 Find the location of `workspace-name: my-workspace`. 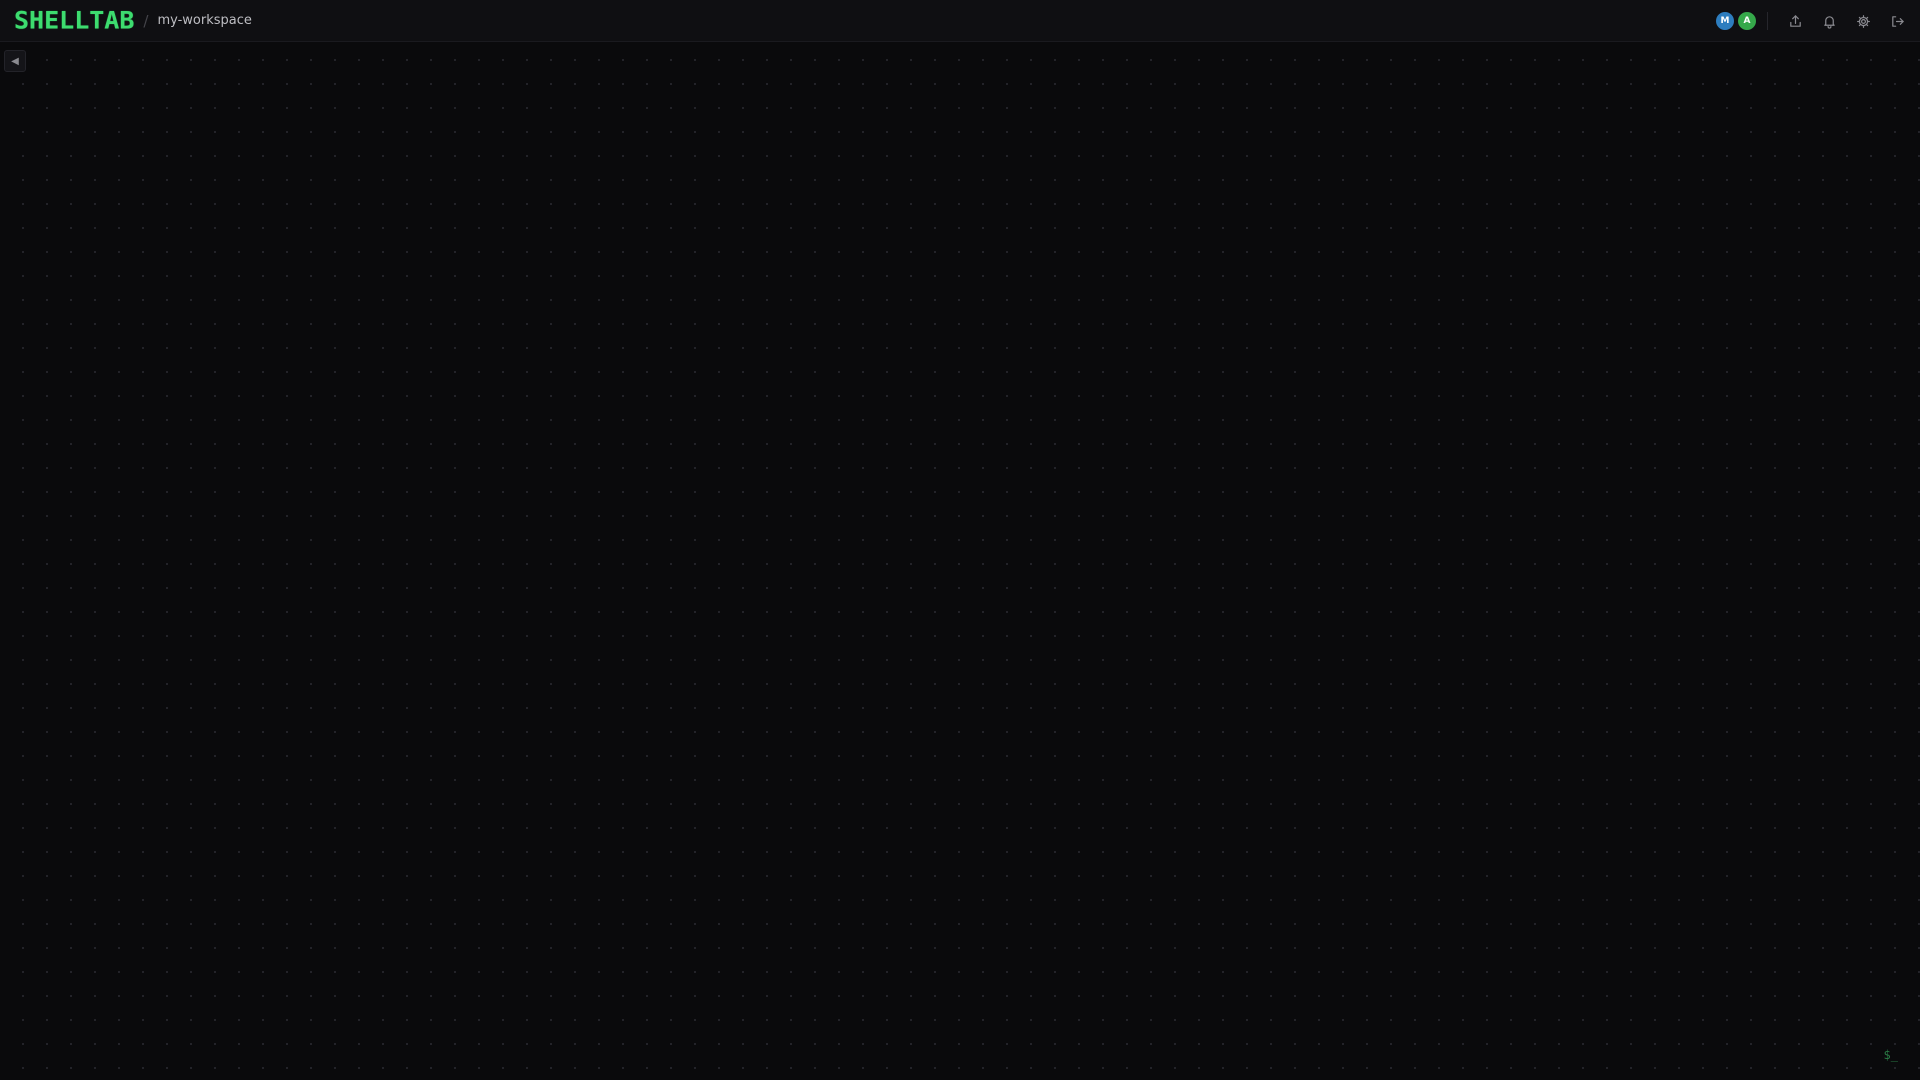

workspace-name: my-workspace is located at coordinates (204, 20).